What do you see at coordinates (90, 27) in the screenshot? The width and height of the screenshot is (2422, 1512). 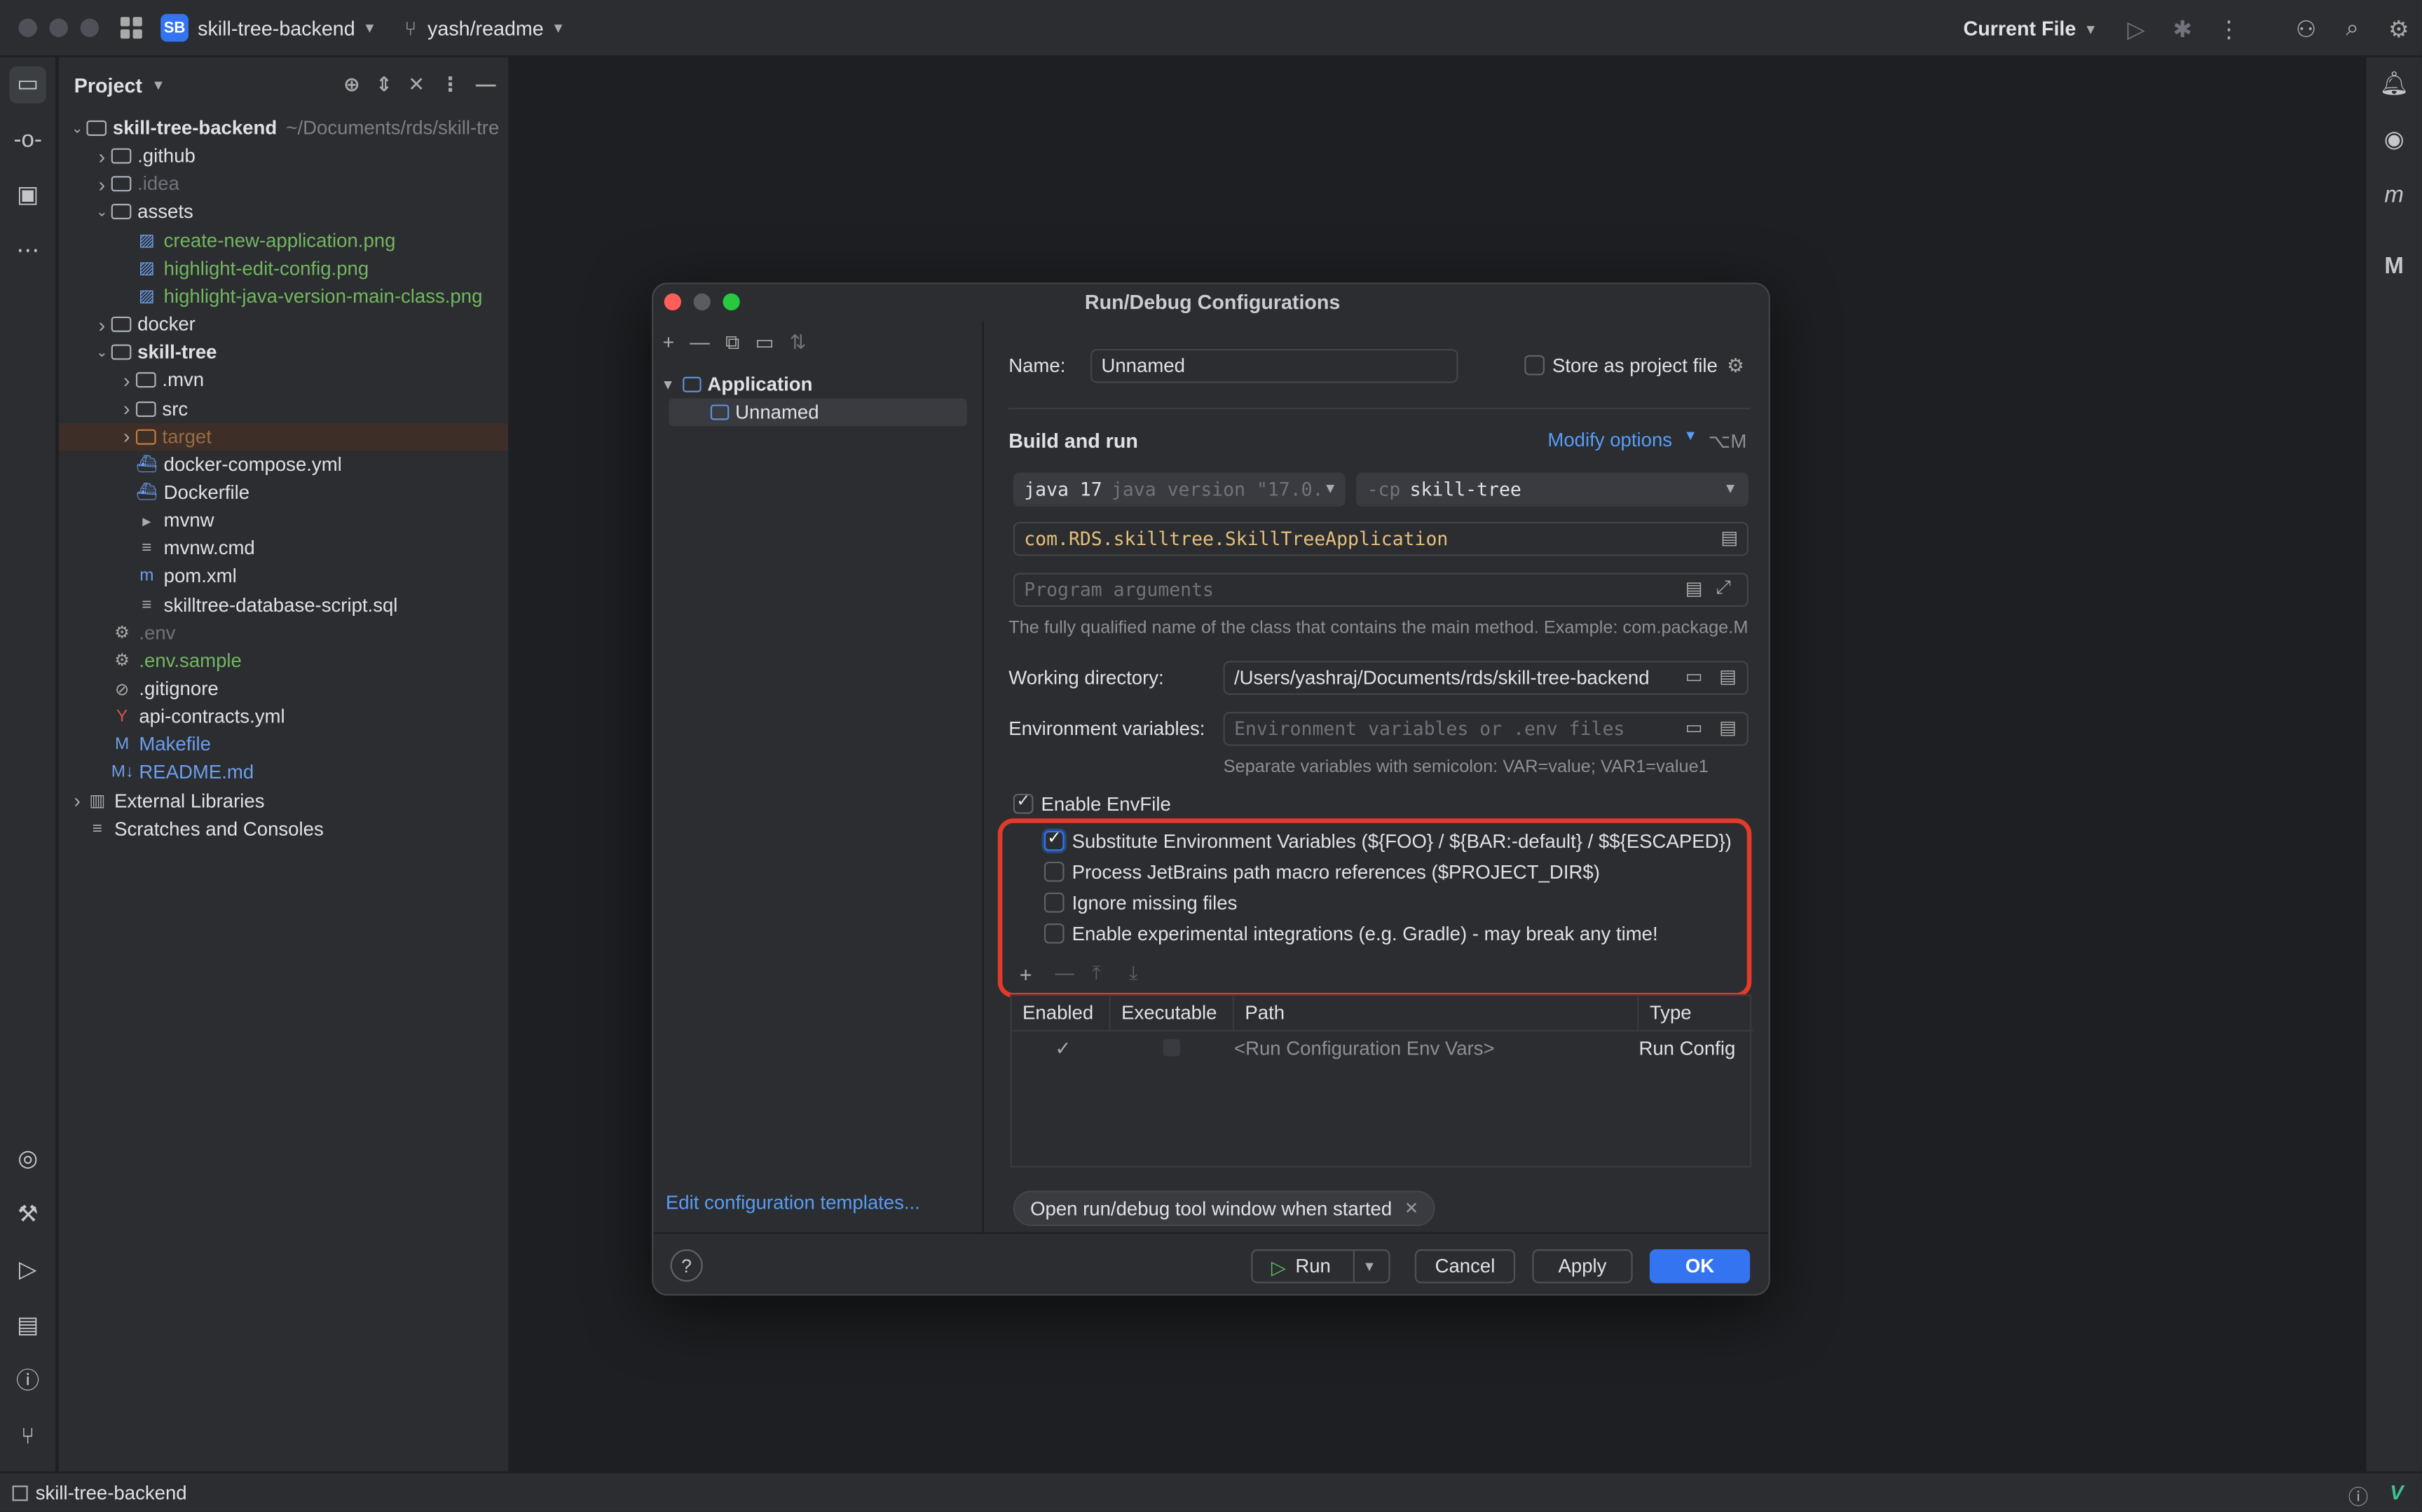 I see `zoom-window-button` at bounding box center [90, 27].